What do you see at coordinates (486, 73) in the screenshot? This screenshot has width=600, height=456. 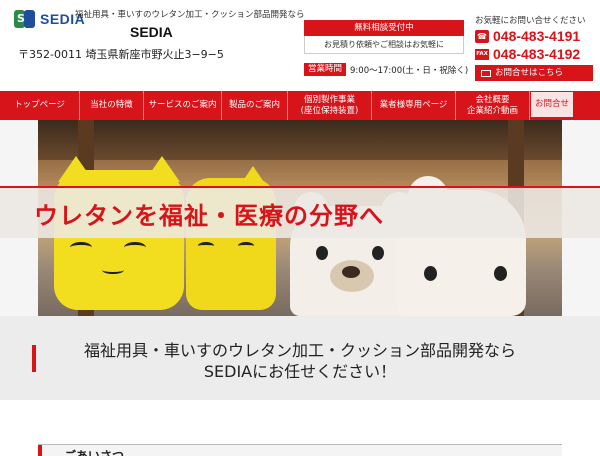 I see `mail-icon` at bounding box center [486, 73].